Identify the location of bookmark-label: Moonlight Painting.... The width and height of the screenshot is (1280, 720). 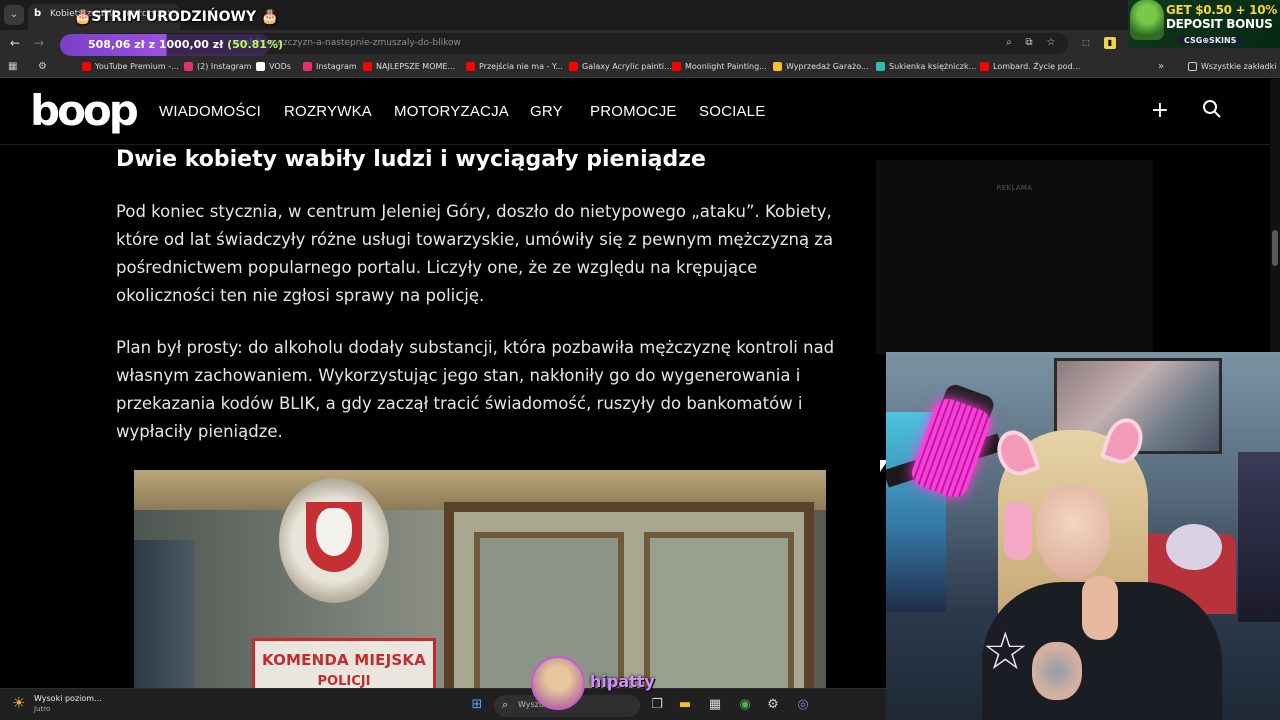
(726, 66).